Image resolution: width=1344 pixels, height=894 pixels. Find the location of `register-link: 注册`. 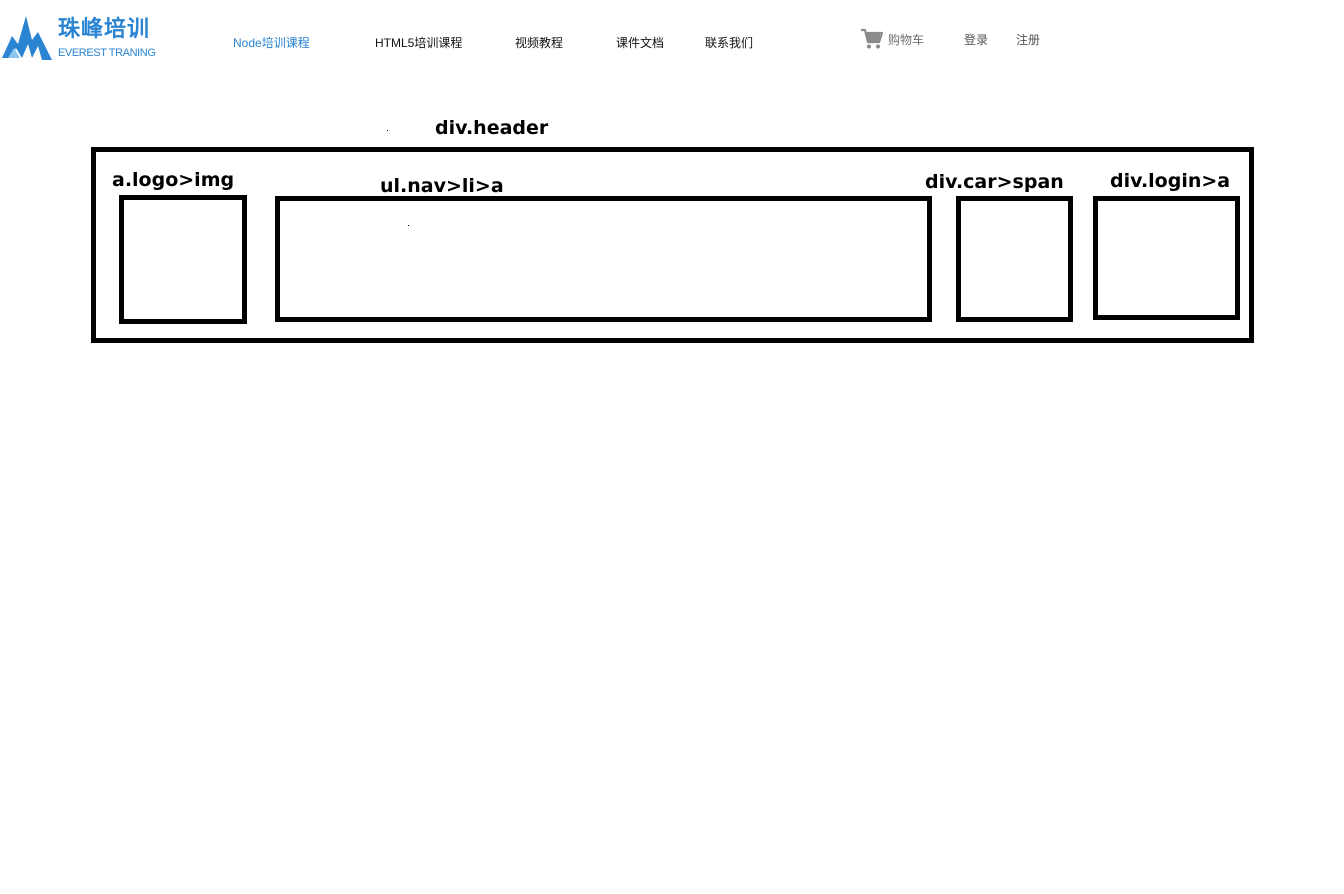

register-link: 注册 is located at coordinates (1028, 39).